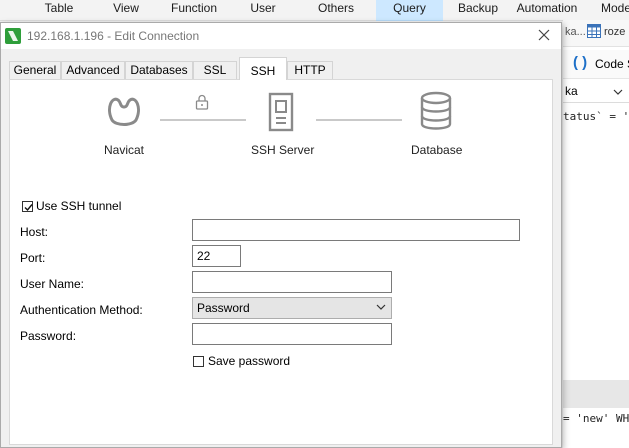 The width and height of the screenshot is (629, 448). I want to click on editor-gutter-band, so click(596, 394).